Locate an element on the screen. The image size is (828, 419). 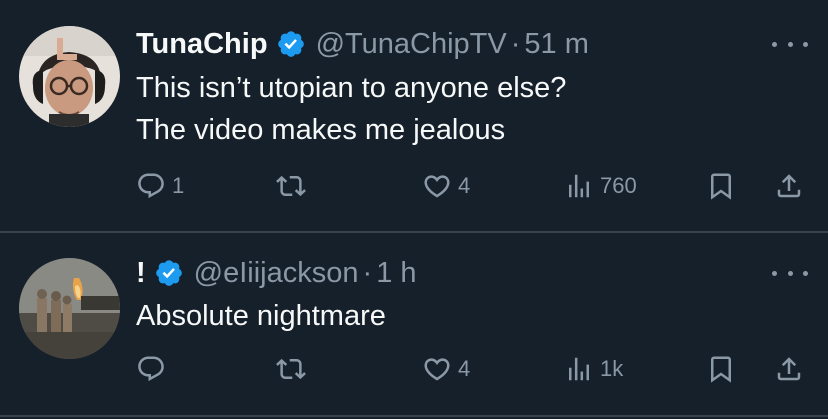
display-name: TunaChip is located at coordinates (202, 44).